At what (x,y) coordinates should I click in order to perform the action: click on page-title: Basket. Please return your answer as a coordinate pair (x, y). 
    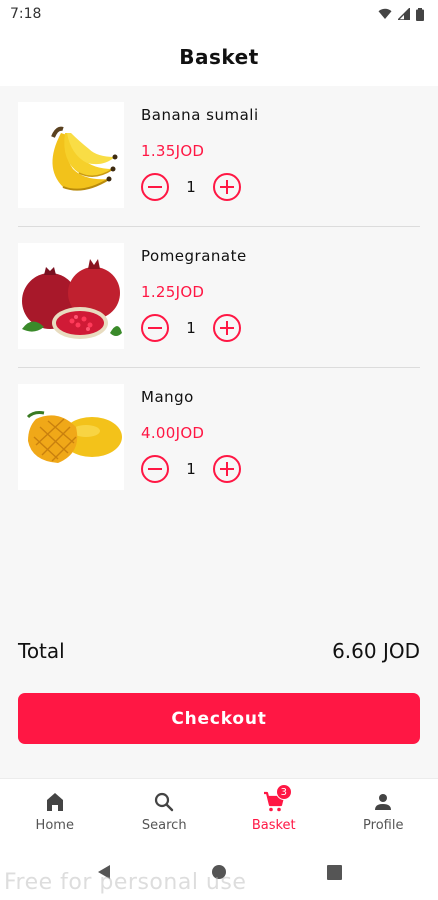
    Looking at the image, I should click on (219, 57).